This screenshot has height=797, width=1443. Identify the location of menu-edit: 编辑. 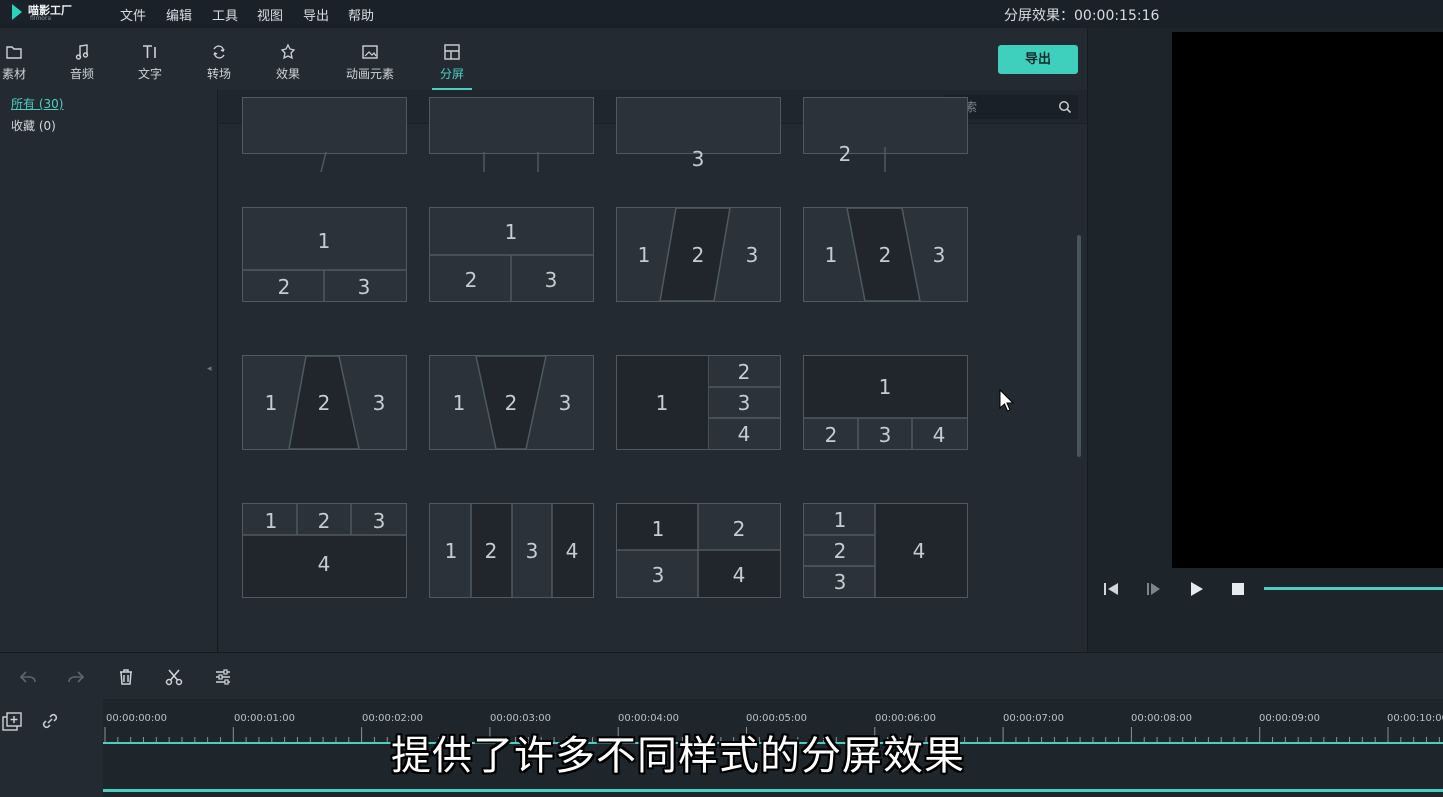
(179, 14).